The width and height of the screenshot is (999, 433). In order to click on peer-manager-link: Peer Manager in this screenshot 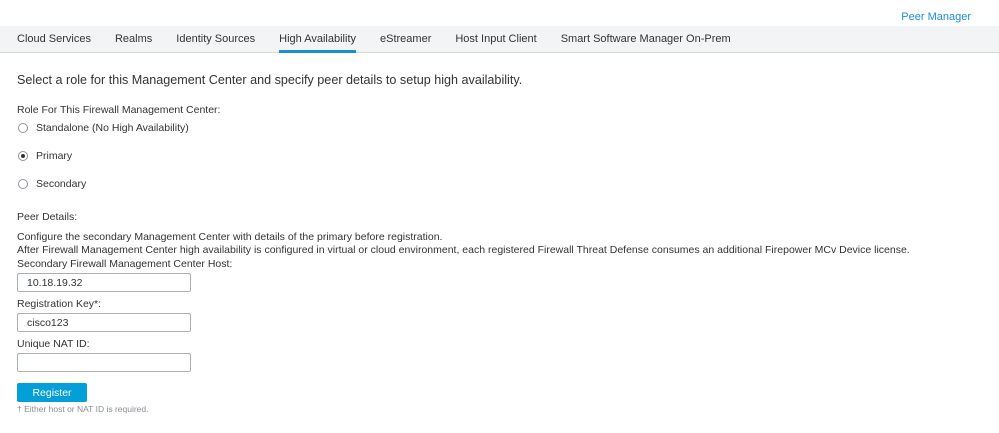, I will do `click(936, 17)`.